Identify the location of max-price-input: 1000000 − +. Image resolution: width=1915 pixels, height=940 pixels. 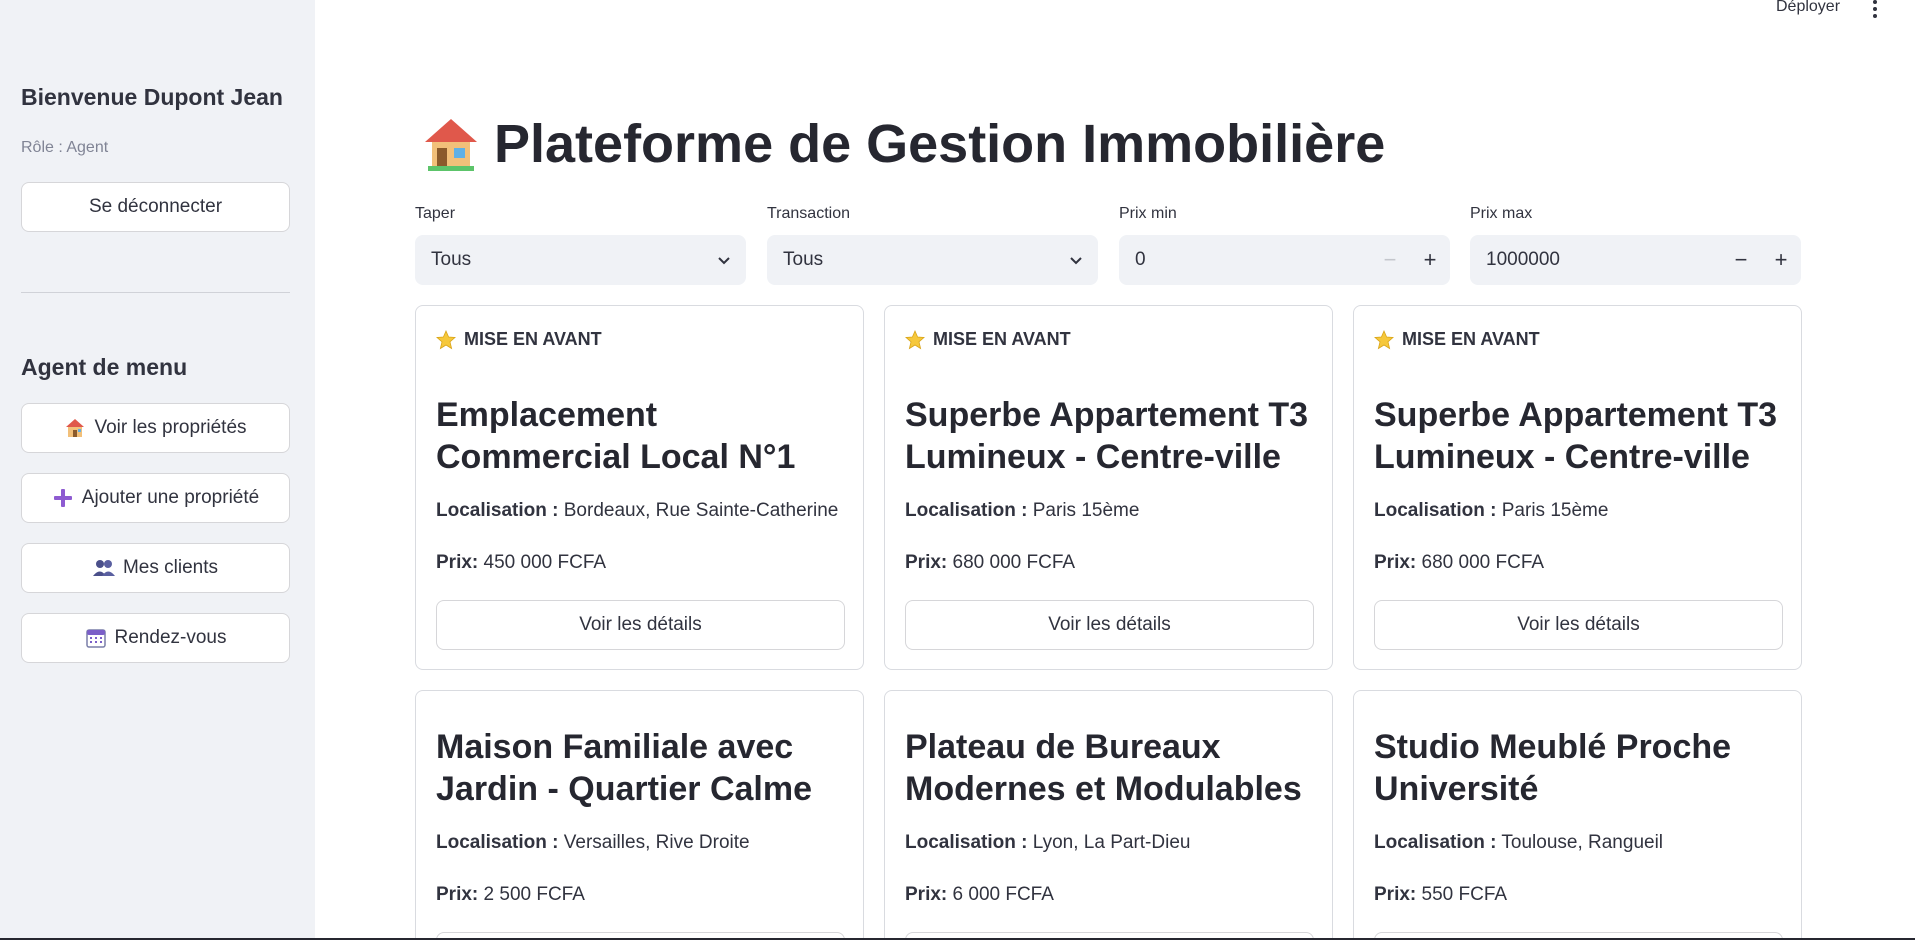
(1635, 260).